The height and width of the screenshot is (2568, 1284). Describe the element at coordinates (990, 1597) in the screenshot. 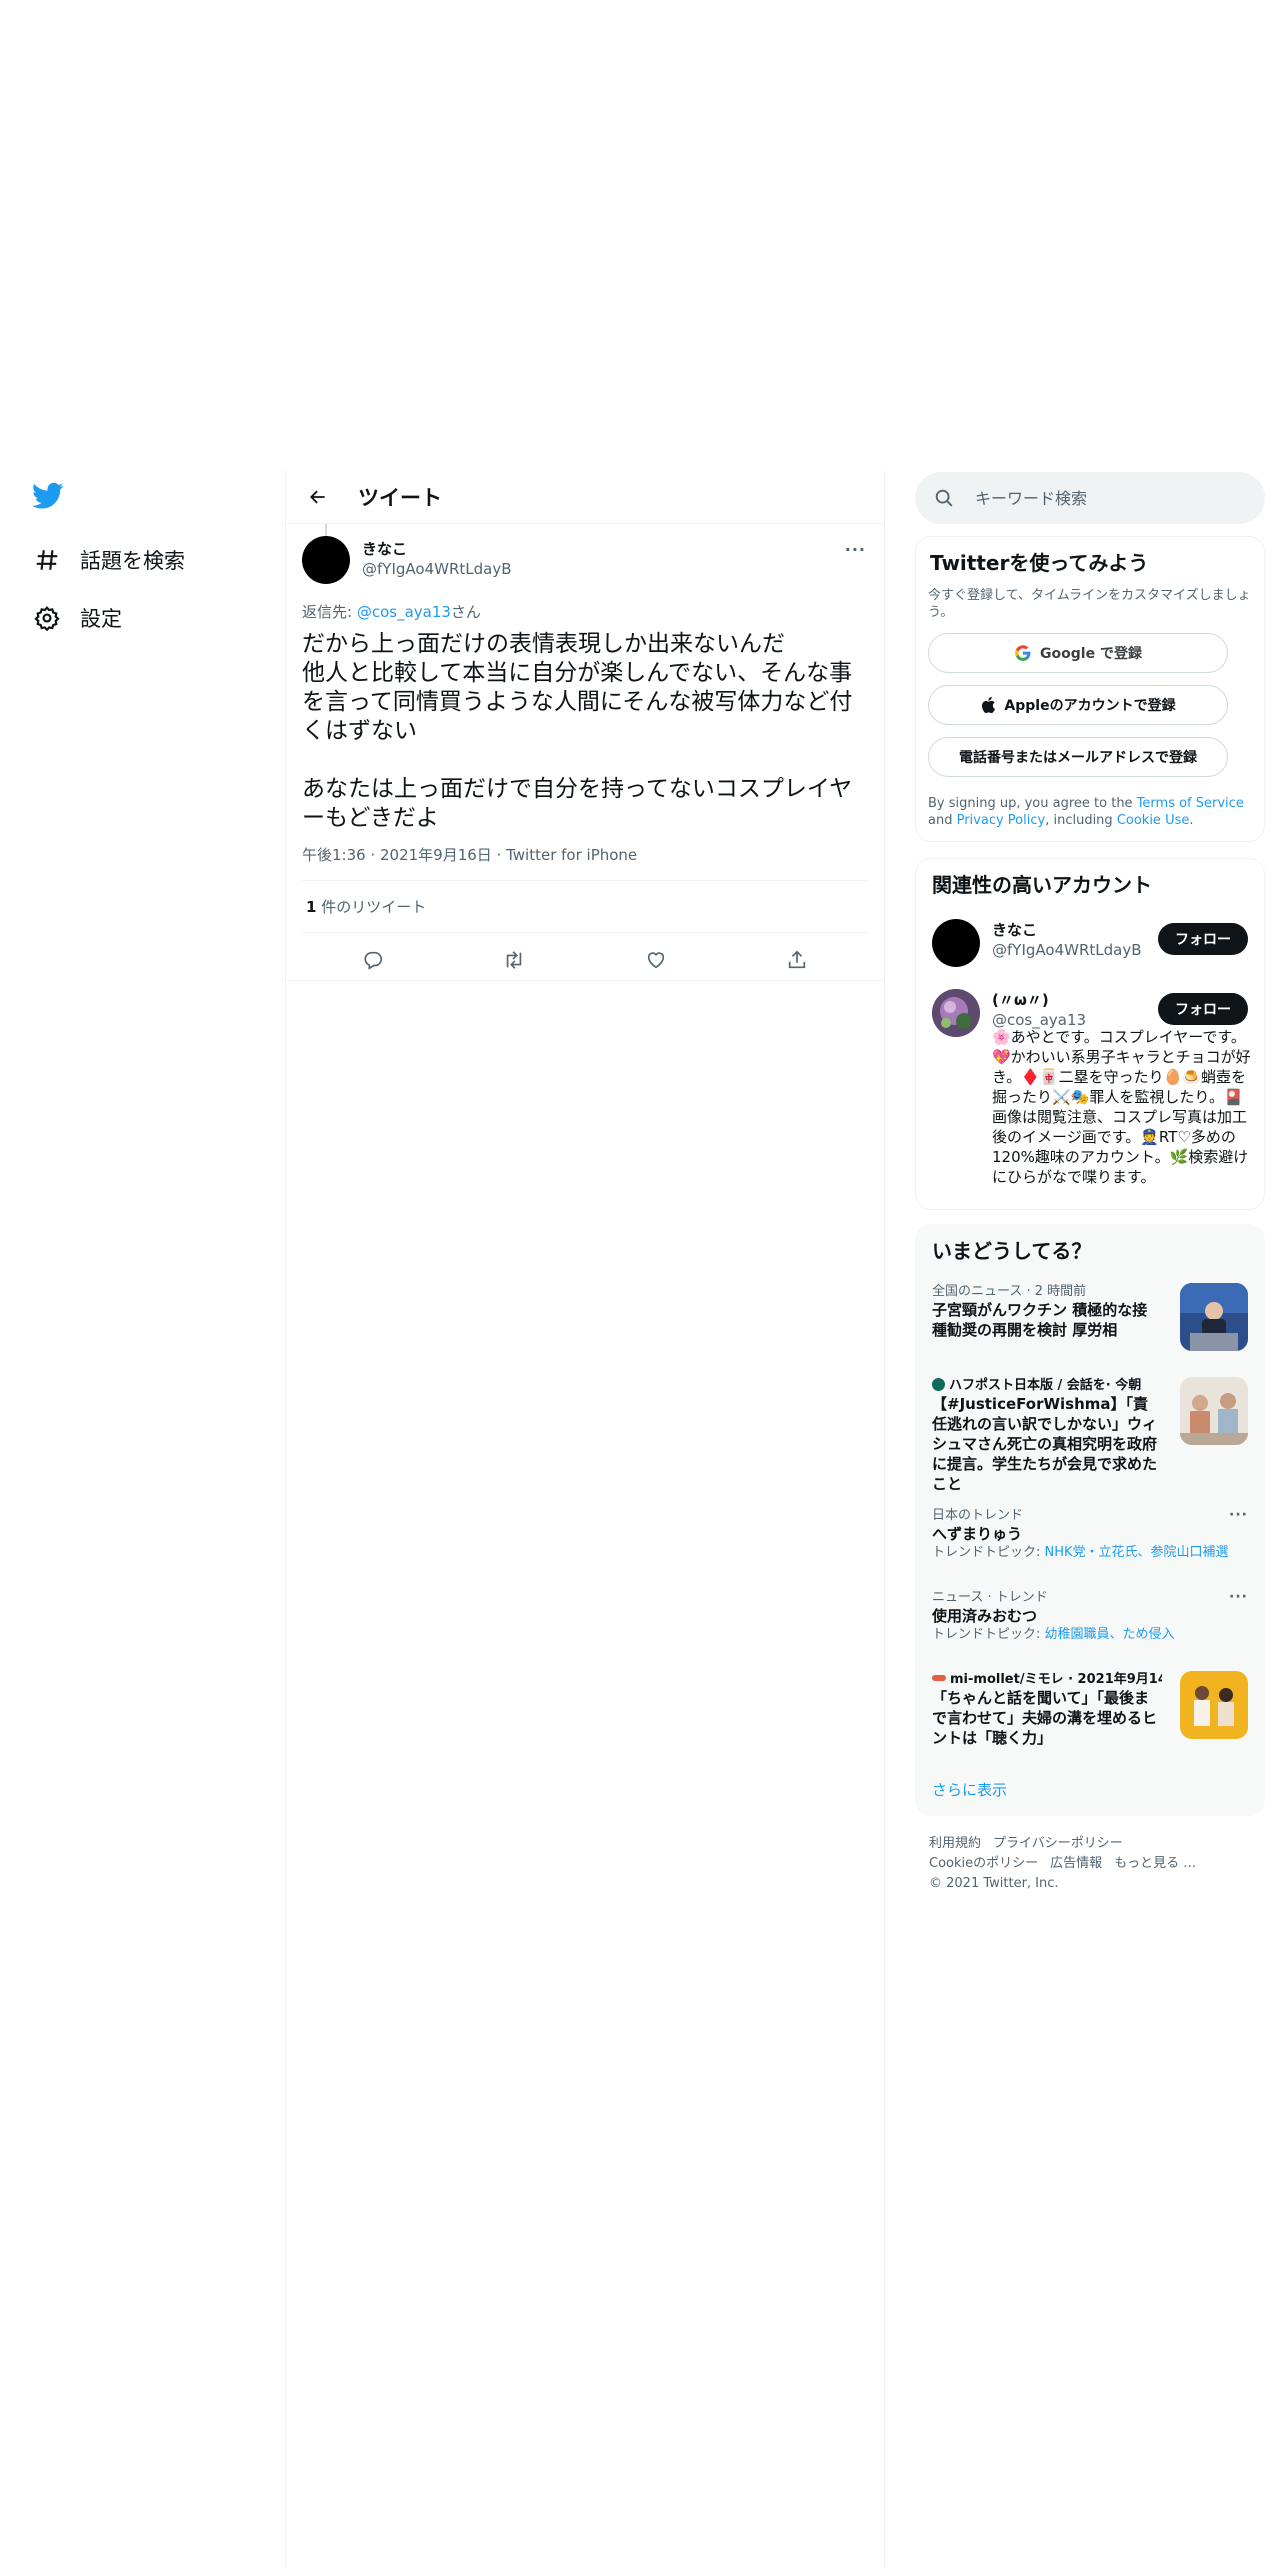

I see `trend-context: ニュース · トレンド` at that location.